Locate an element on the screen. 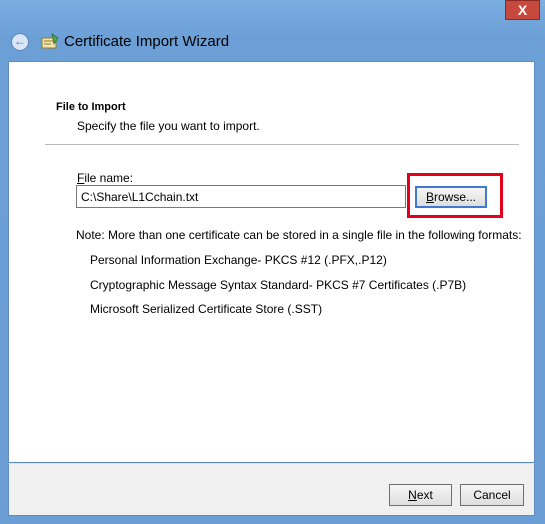 This screenshot has width=545, height=524. wizard-footer: Next Cancel is located at coordinates (271, 489).